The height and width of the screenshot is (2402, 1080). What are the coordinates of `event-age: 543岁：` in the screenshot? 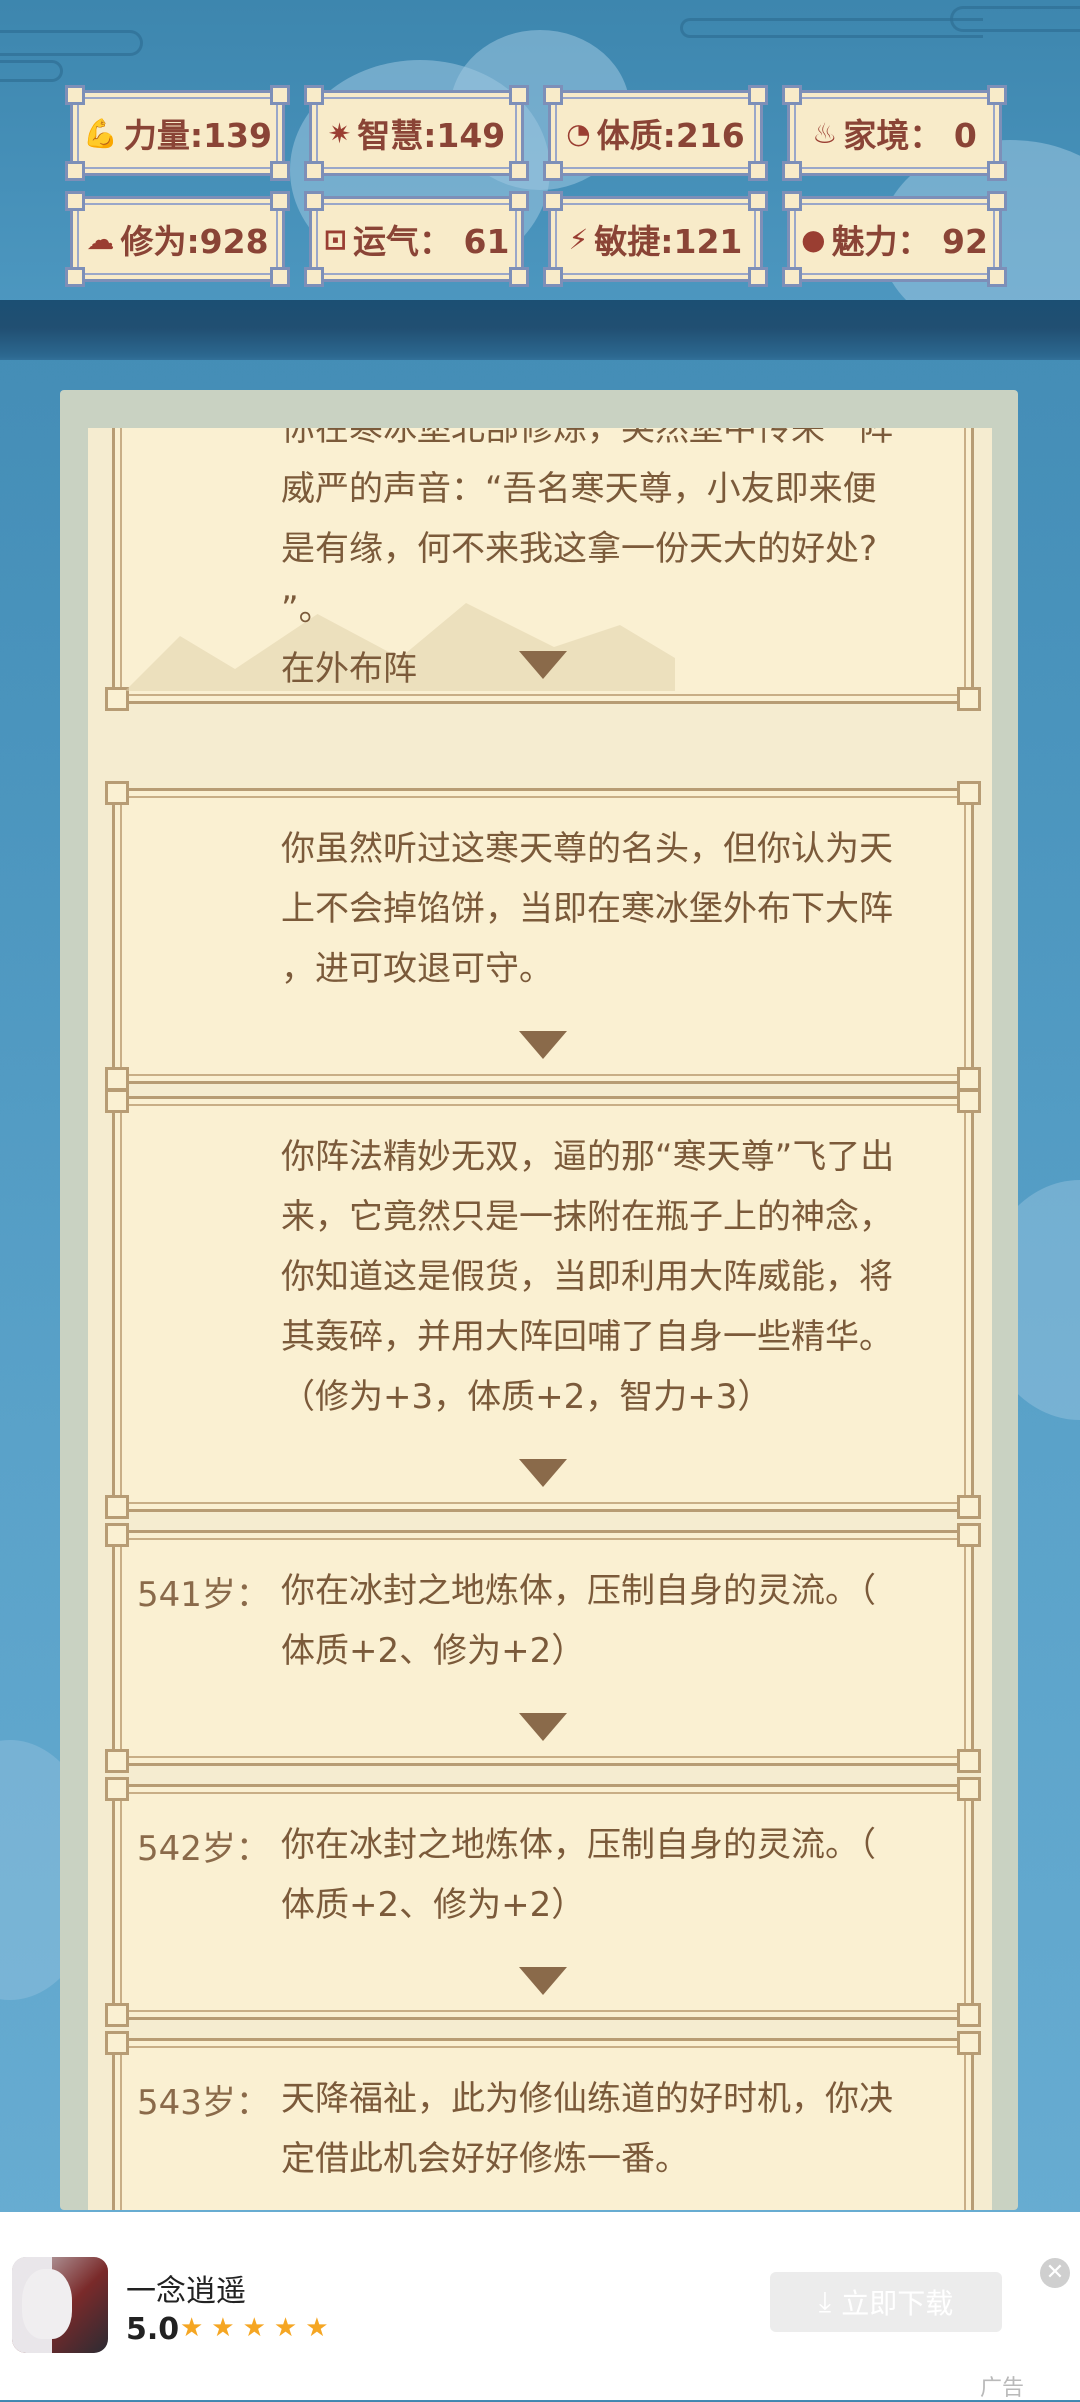 It's located at (203, 2103).